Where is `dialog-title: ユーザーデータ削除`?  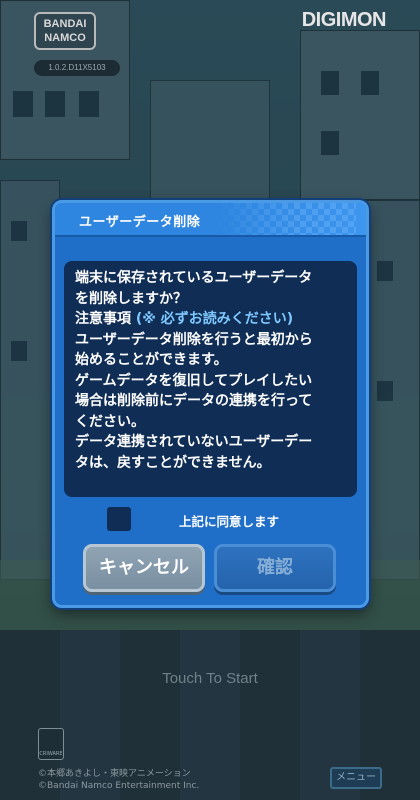
dialog-title: ユーザーデータ削除 is located at coordinates (140, 222).